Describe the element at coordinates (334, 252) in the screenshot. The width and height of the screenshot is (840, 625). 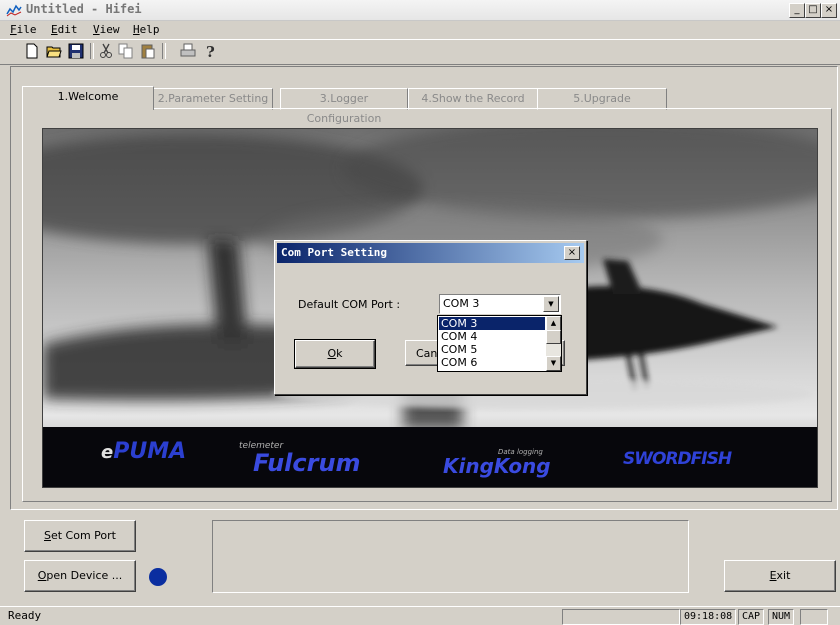
I see `dialog-title: Com Port Setting` at that location.